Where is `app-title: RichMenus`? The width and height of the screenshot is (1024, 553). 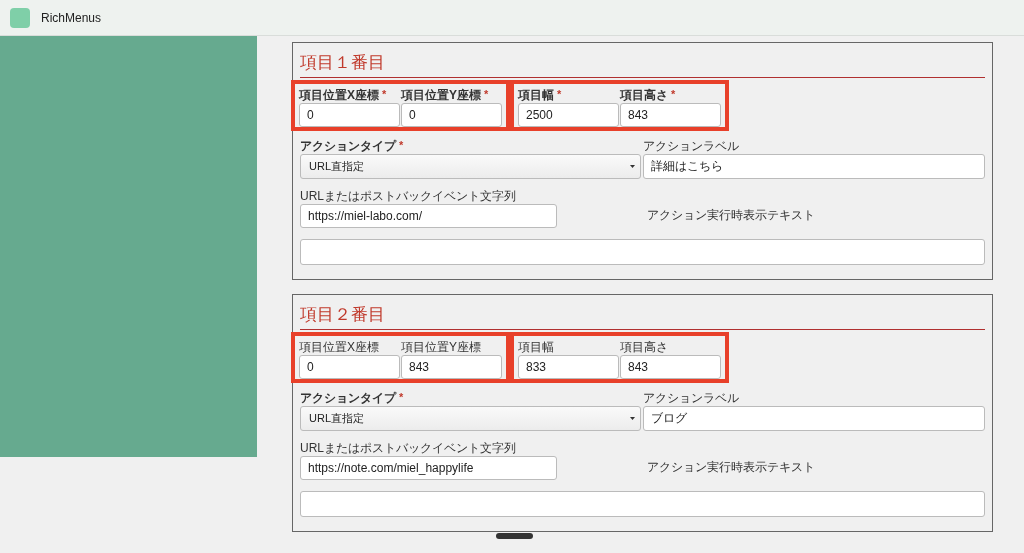 app-title: RichMenus is located at coordinates (71, 17).